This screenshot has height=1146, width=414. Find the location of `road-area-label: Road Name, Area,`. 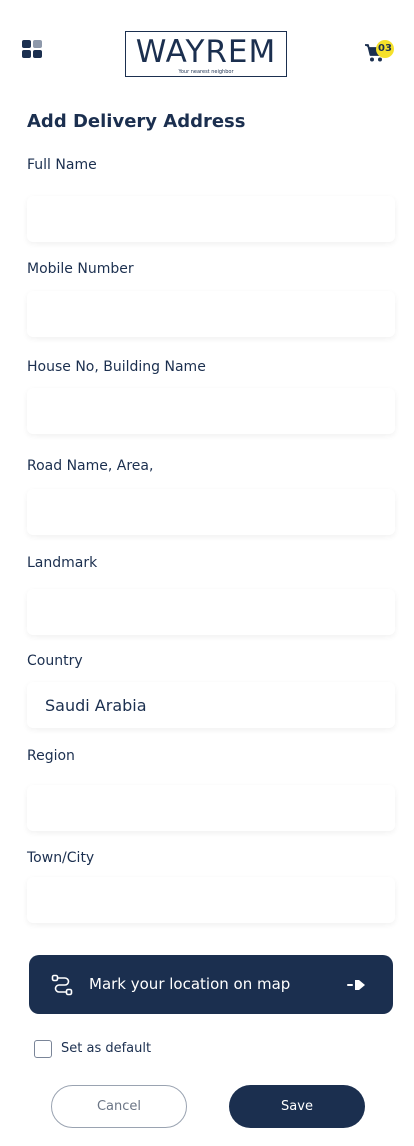

road-area-label: Road Name, Area, is located at coordinates (90, 466).